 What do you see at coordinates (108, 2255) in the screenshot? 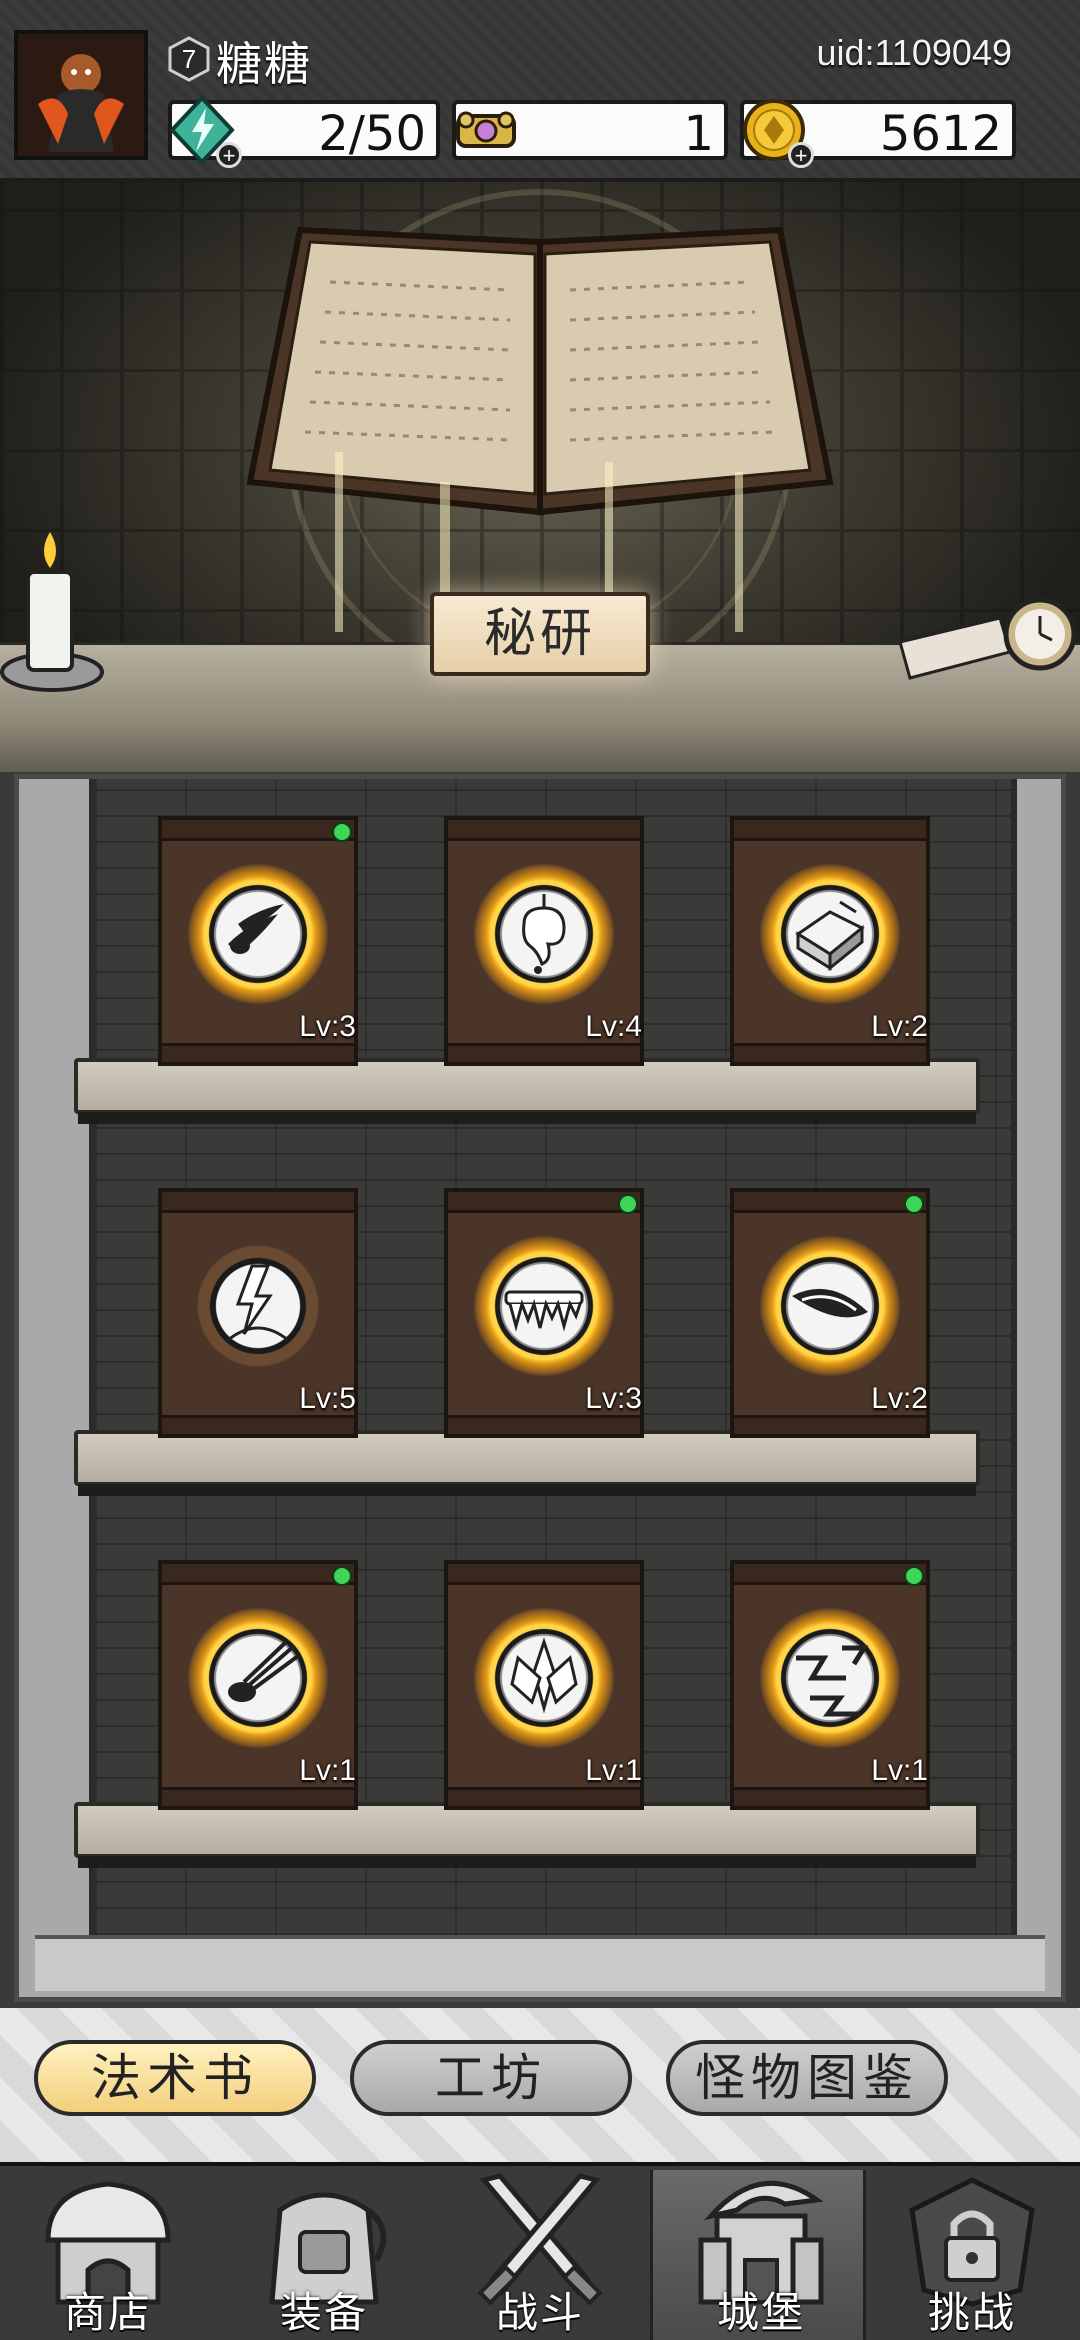
I see `nav-shop: 商店` at bounding box center [108, 2255].